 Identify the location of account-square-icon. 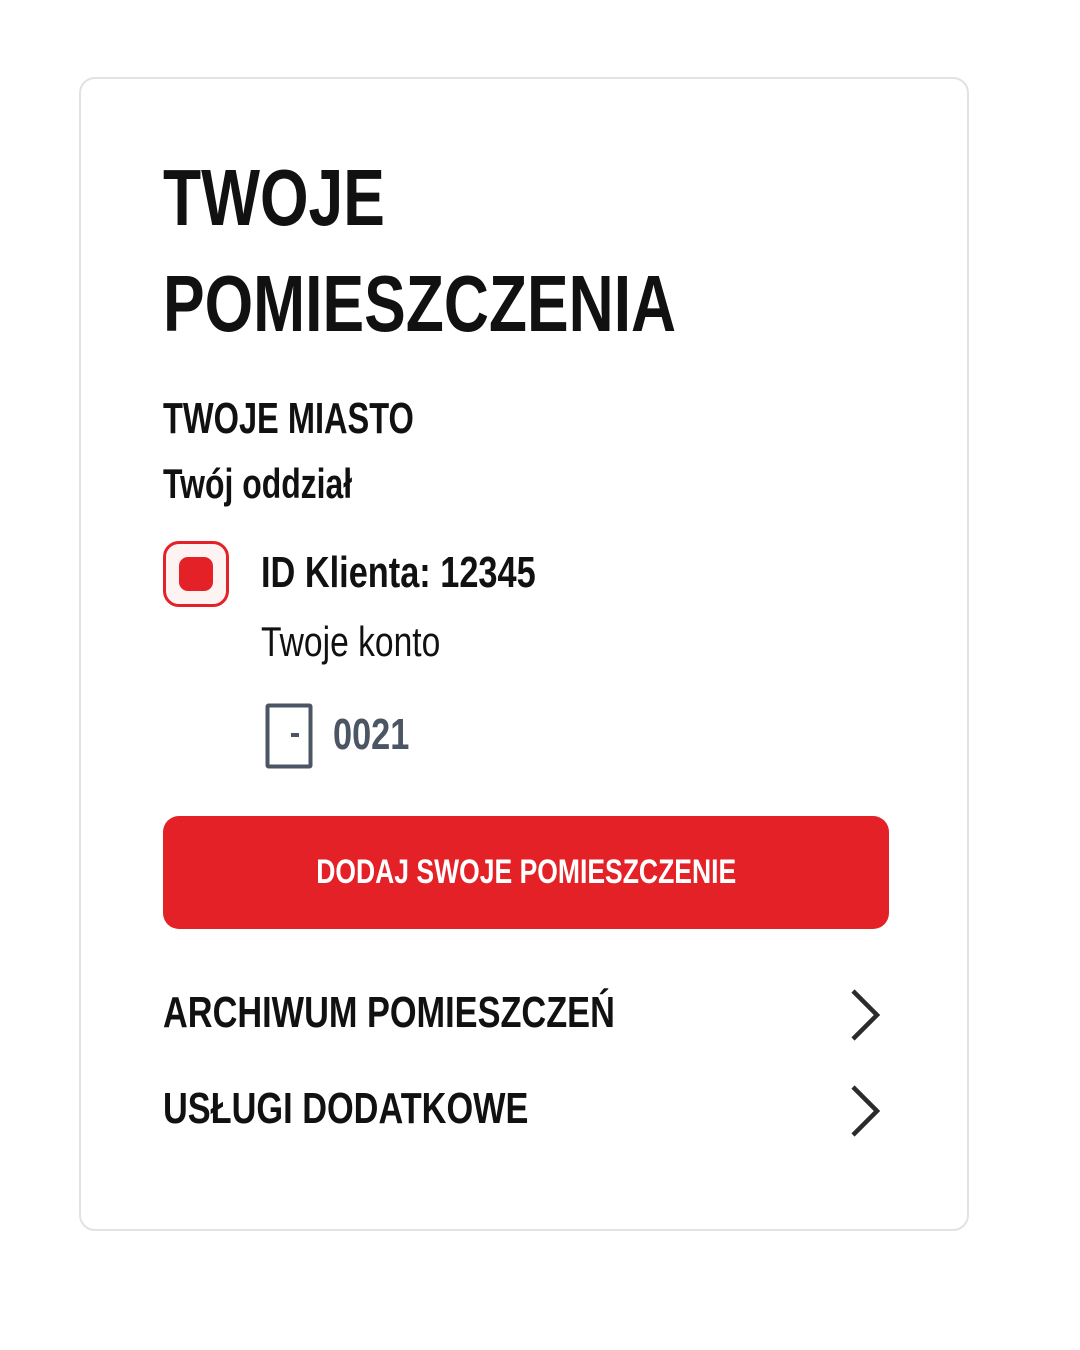
(196, 574).